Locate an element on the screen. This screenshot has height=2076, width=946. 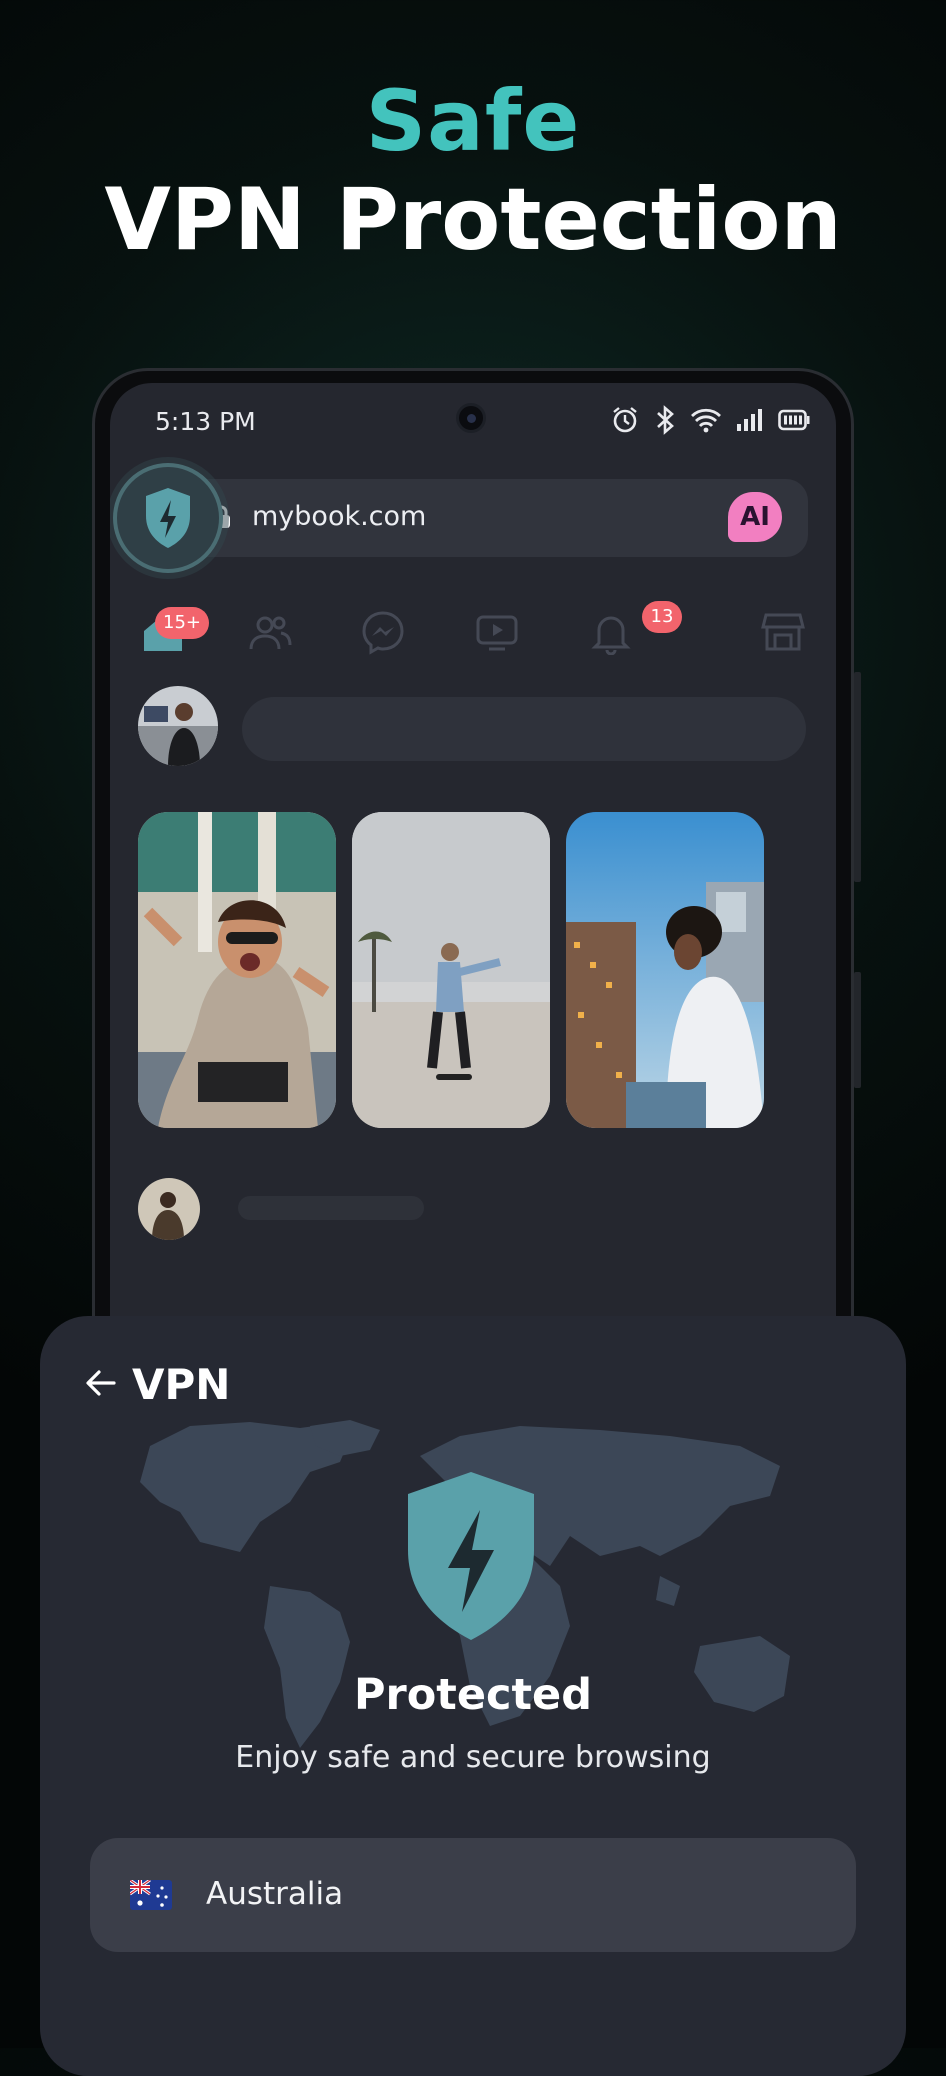
vpn-header: VPN is located at coordinates (157, 1384).